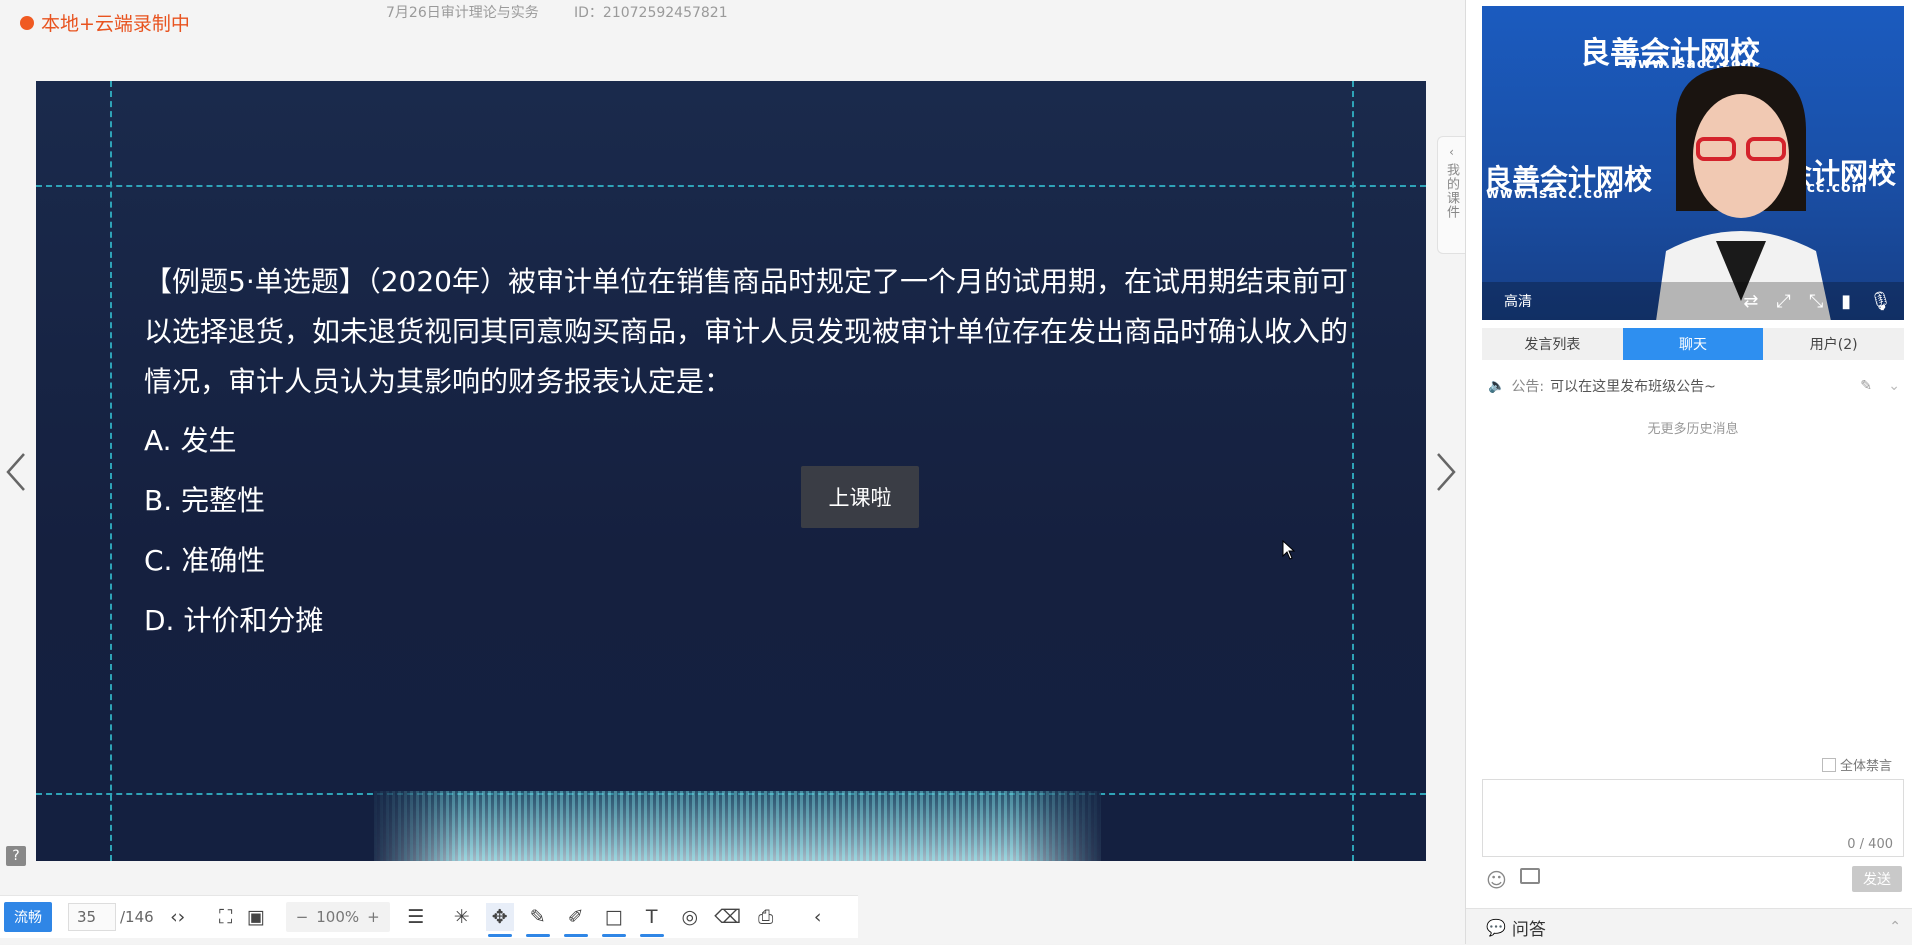  I want to click on chevron-down-icon: ⌄, so click(1894, 386).